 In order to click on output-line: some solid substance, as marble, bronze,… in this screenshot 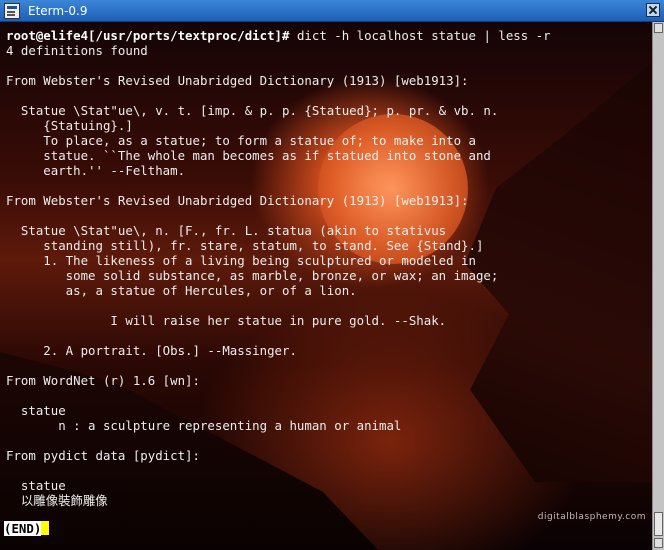, I will do `click(252, 275)`.